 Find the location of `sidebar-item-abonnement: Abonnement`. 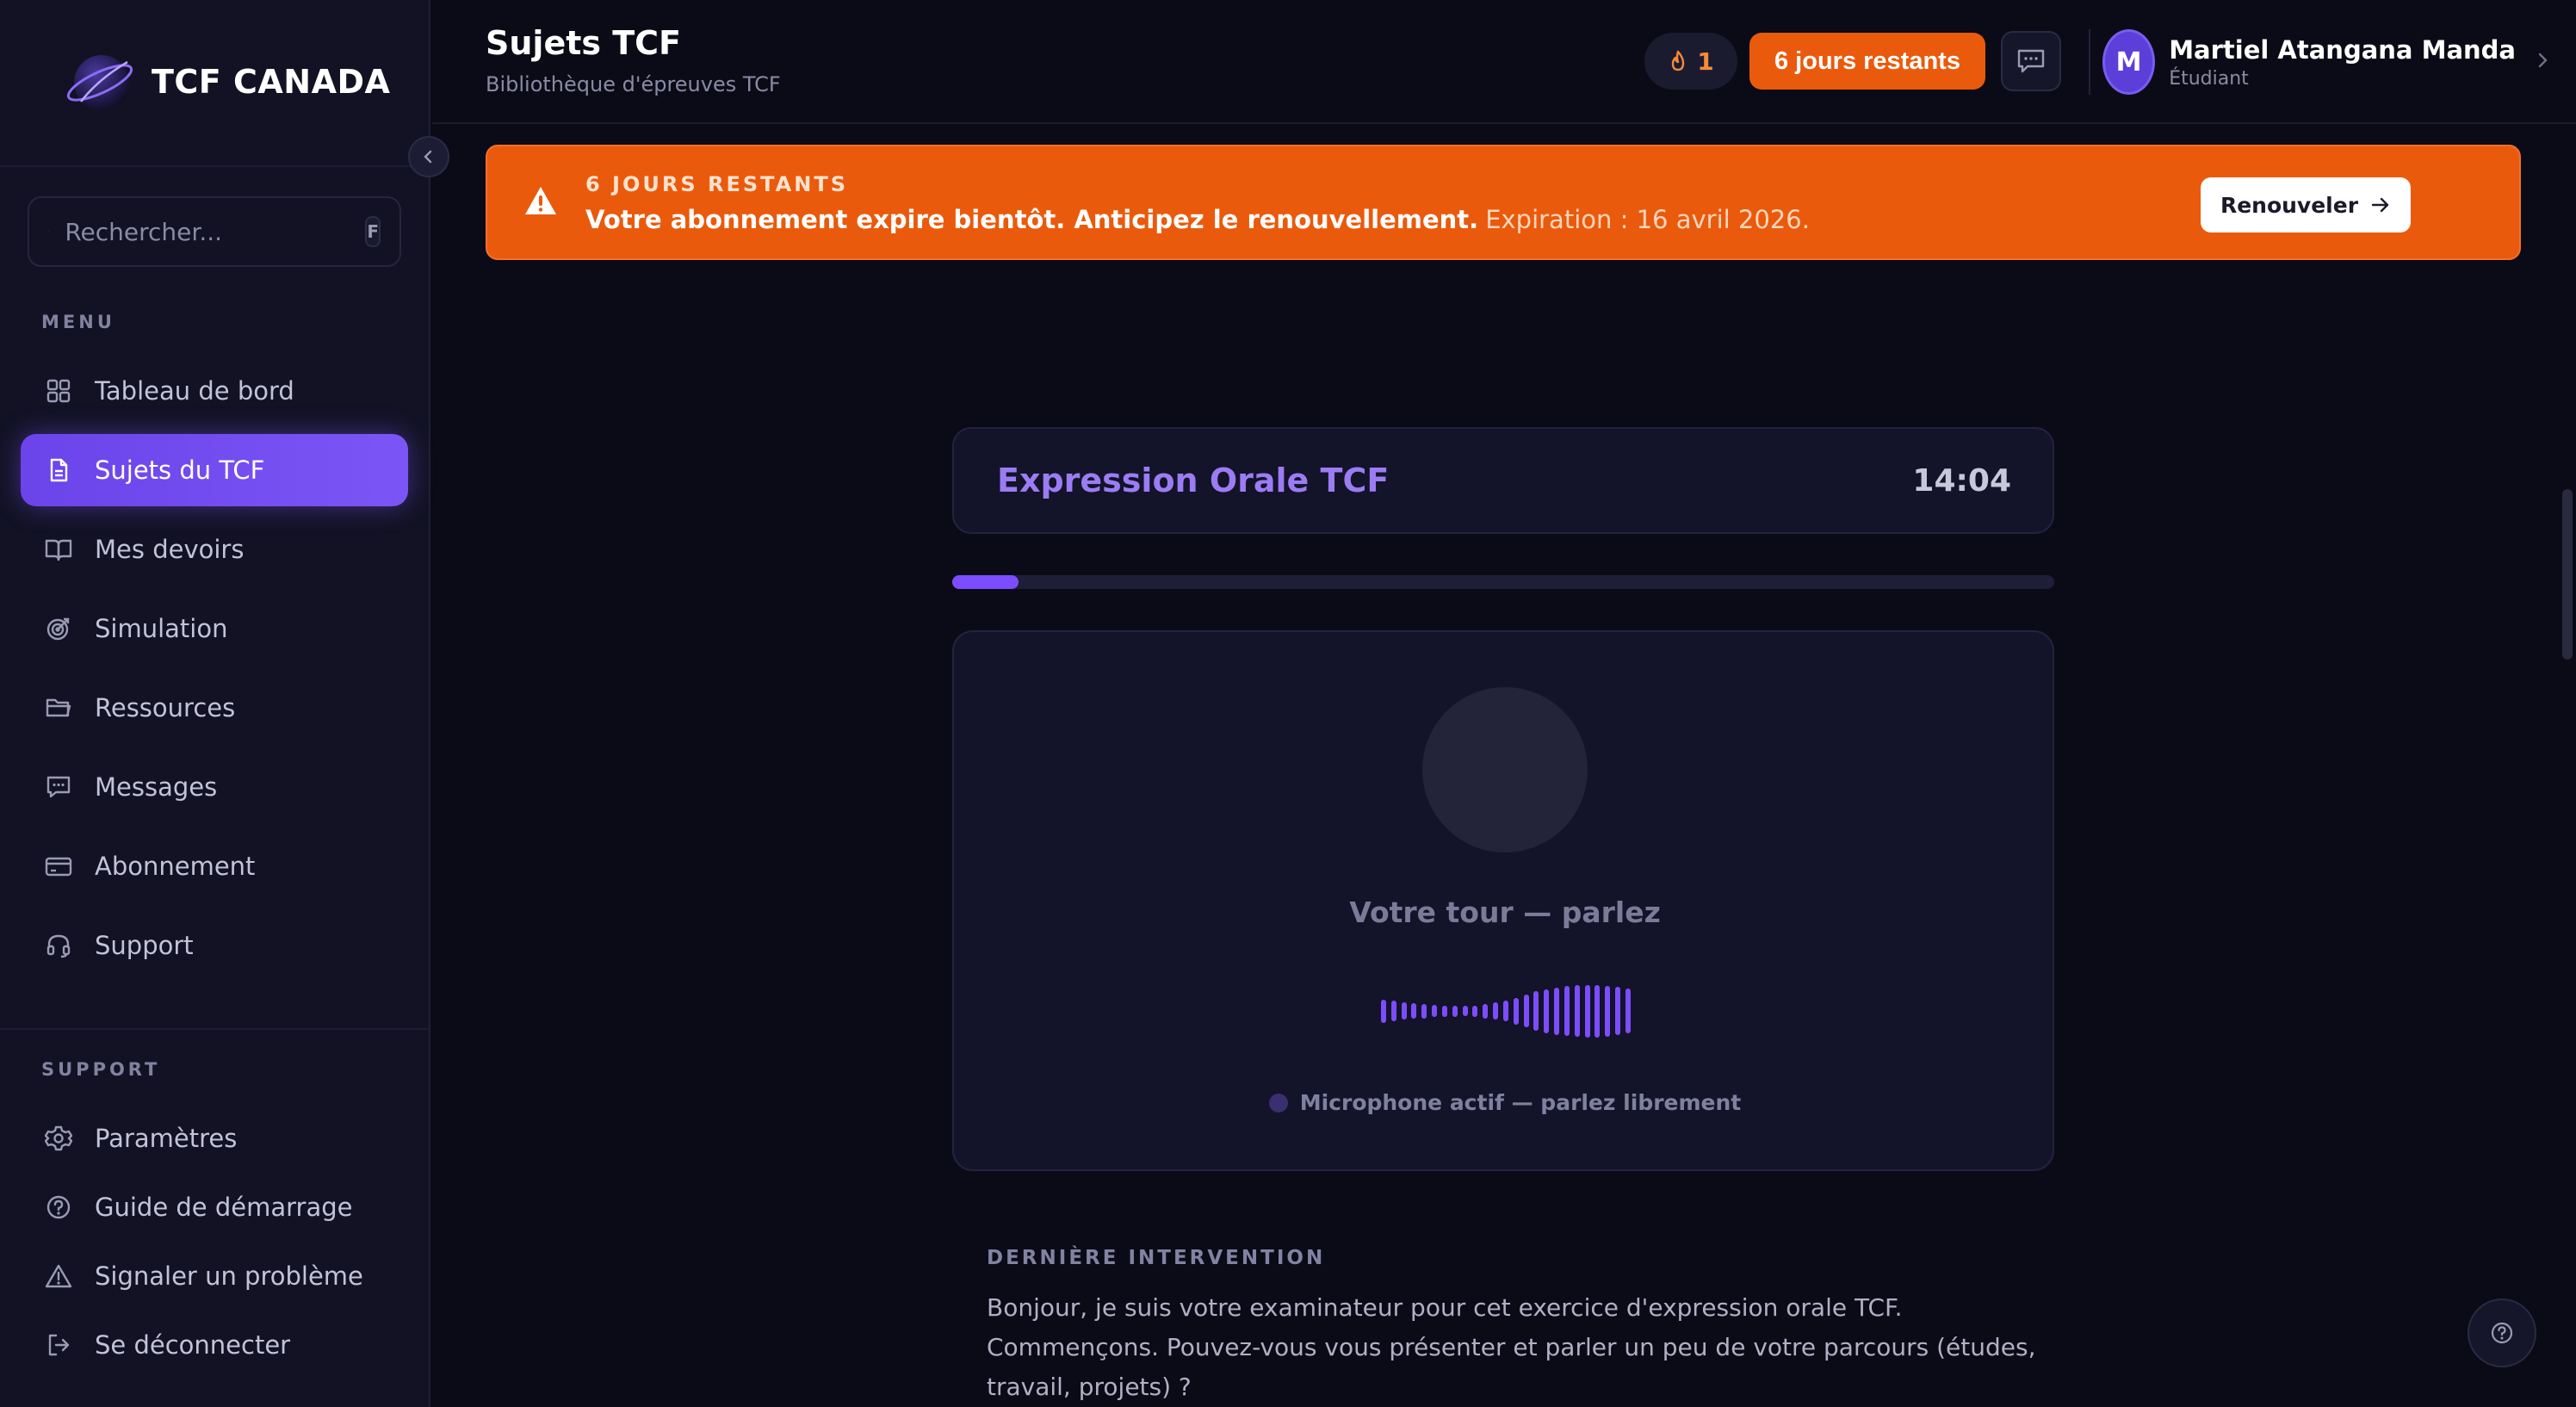

sidebar-item-abonnement: Abonnement is located at coordinates (214, 866).